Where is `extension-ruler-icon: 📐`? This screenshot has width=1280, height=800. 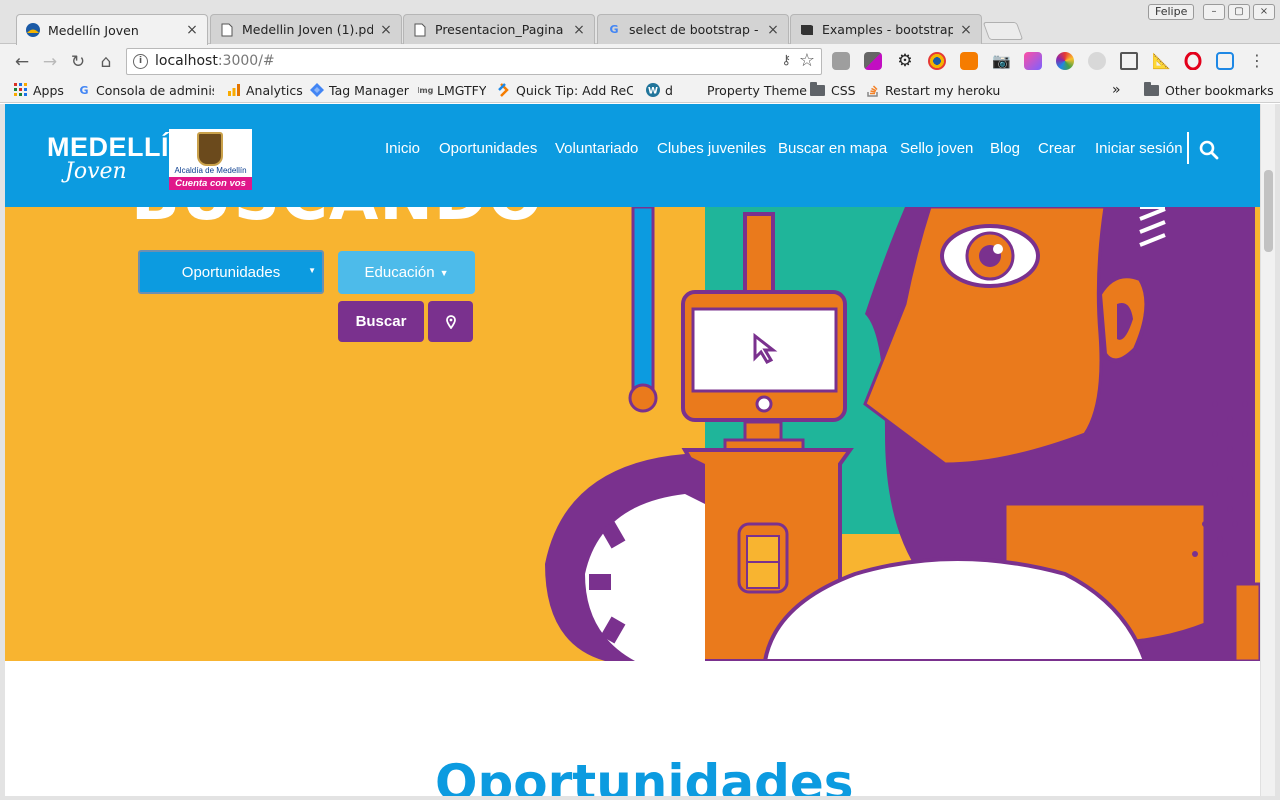 extension-ruler-icon: 📐 is located at coordinates (1161, 61).